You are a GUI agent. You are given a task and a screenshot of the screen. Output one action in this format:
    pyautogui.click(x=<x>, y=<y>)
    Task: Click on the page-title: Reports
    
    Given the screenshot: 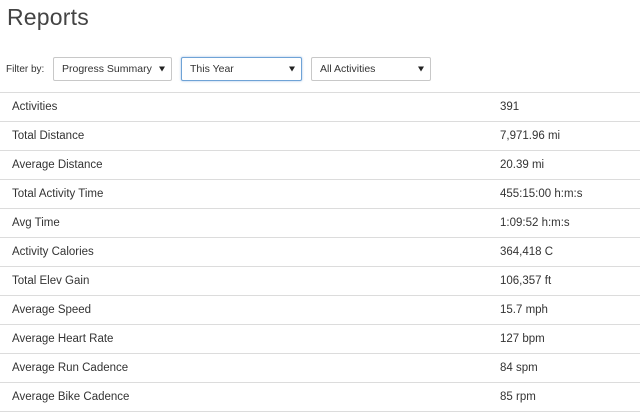 What is the action you would take?
    pyautogui.click(x=48, y=17)
    